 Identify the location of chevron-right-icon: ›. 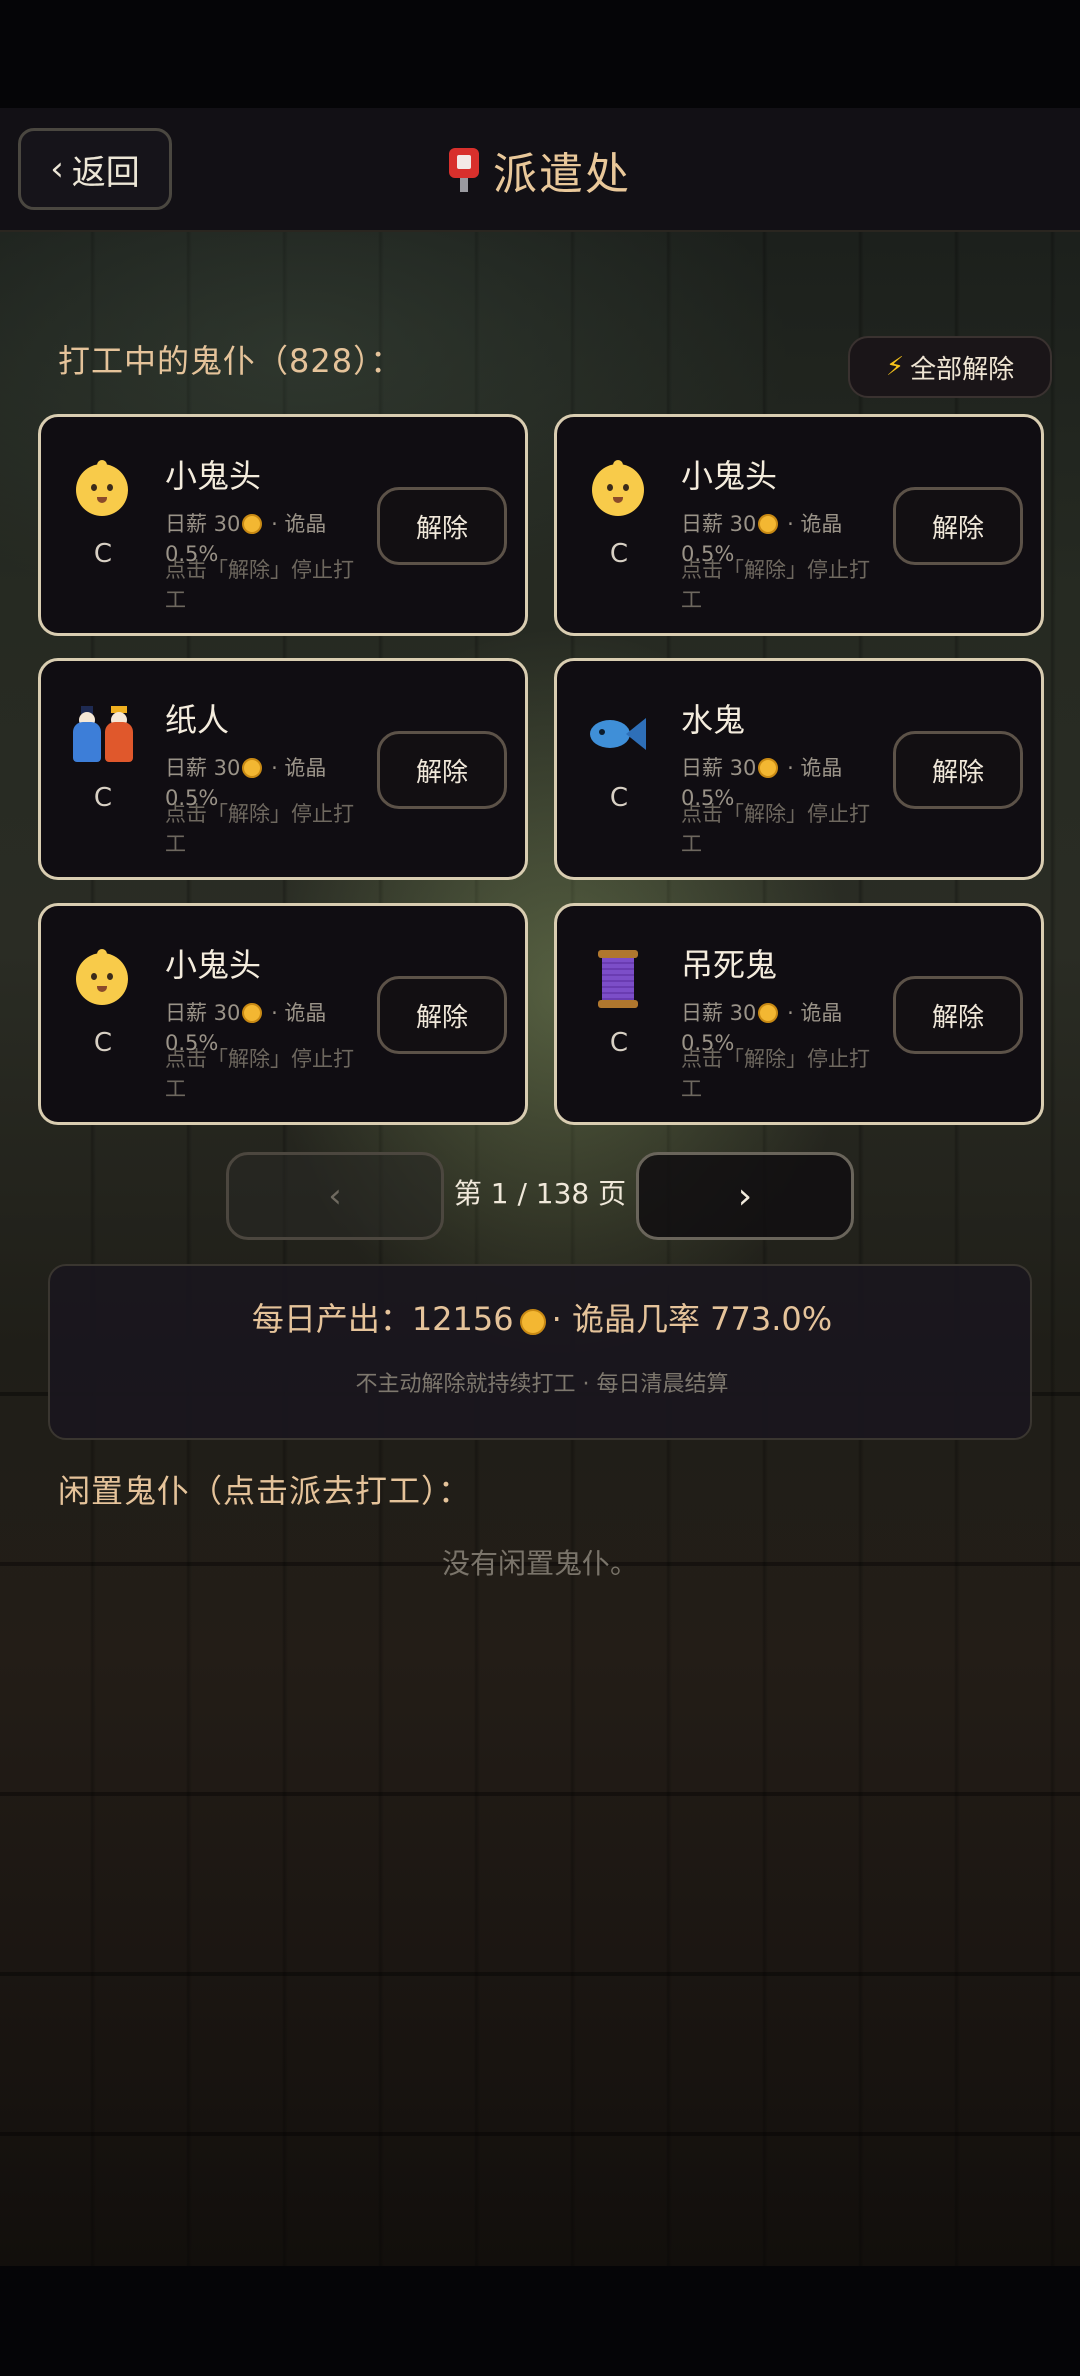
(745, 1196).